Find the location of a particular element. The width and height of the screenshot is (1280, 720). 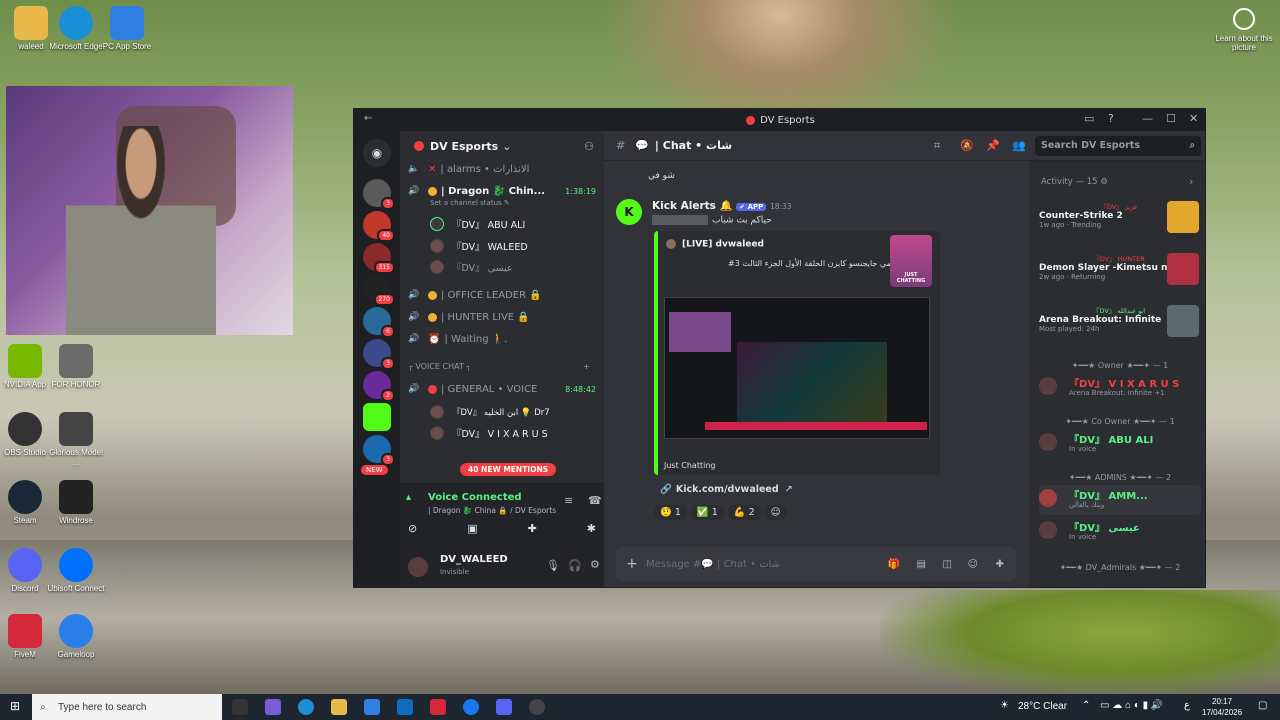

activities-icon: ✚ is located at coordinates (532, 528).